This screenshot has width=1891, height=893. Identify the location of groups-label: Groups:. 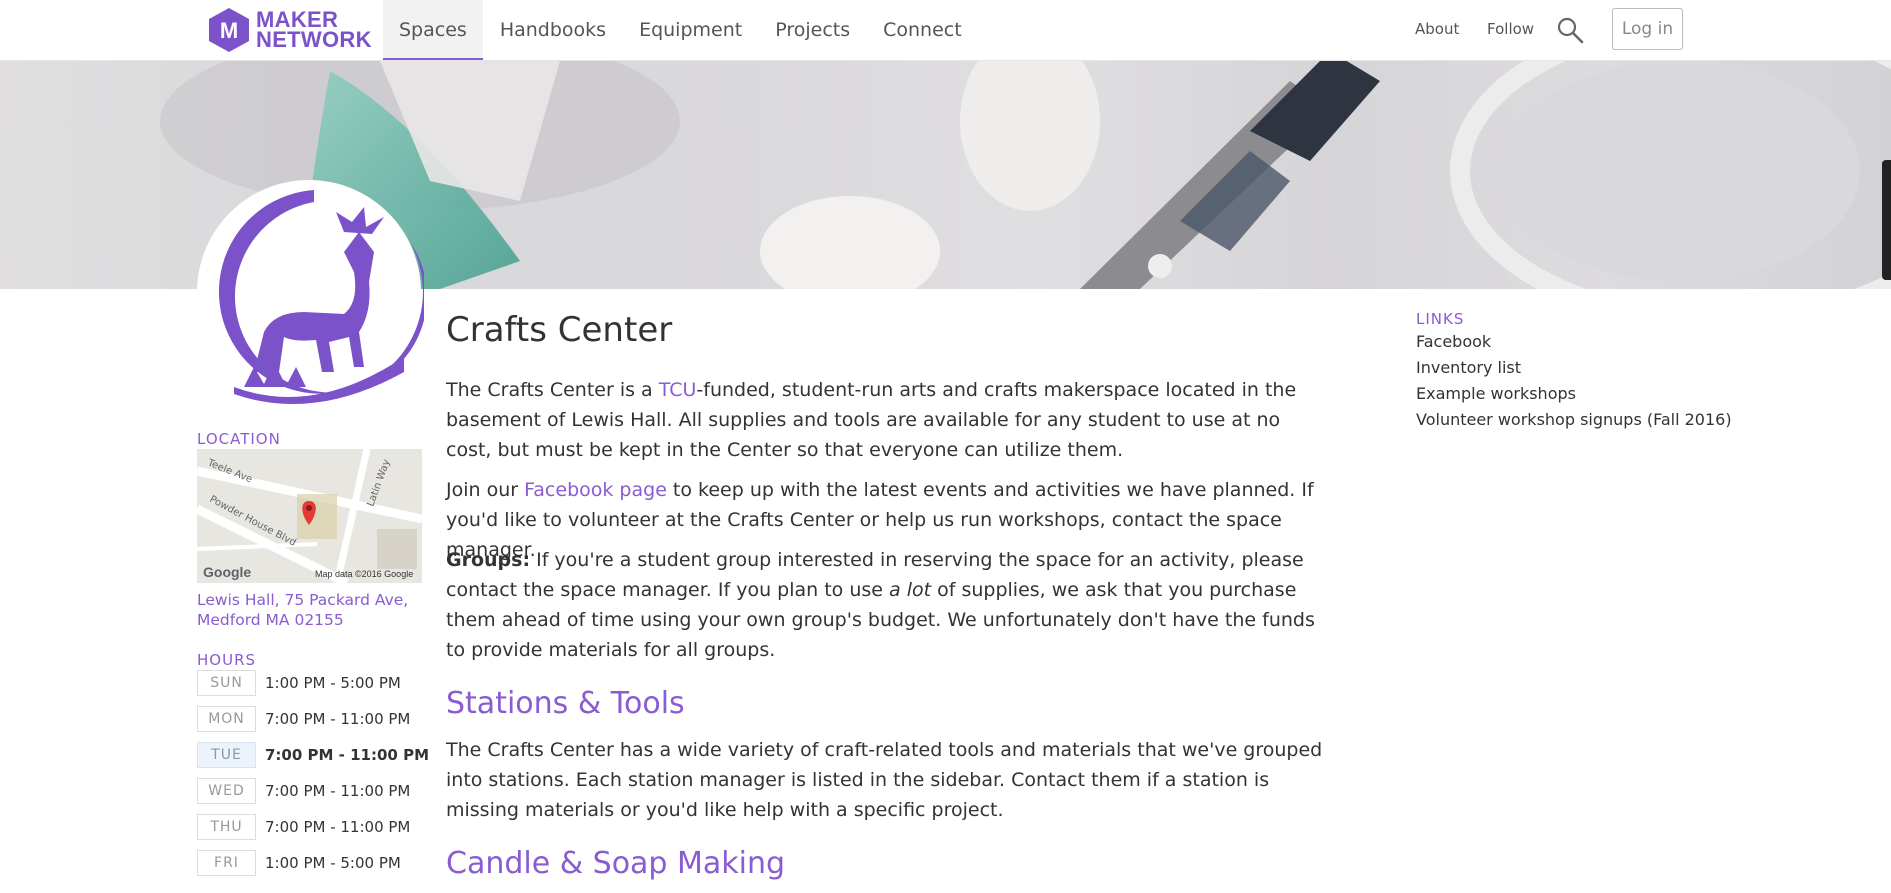
(488, 560).